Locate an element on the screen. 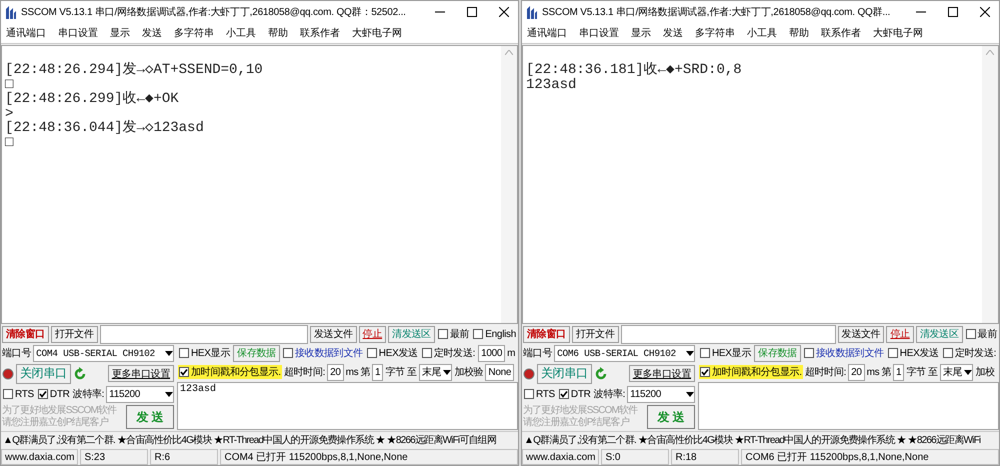  status-cell: www.daxia.com is located at coordinates (39, 457).